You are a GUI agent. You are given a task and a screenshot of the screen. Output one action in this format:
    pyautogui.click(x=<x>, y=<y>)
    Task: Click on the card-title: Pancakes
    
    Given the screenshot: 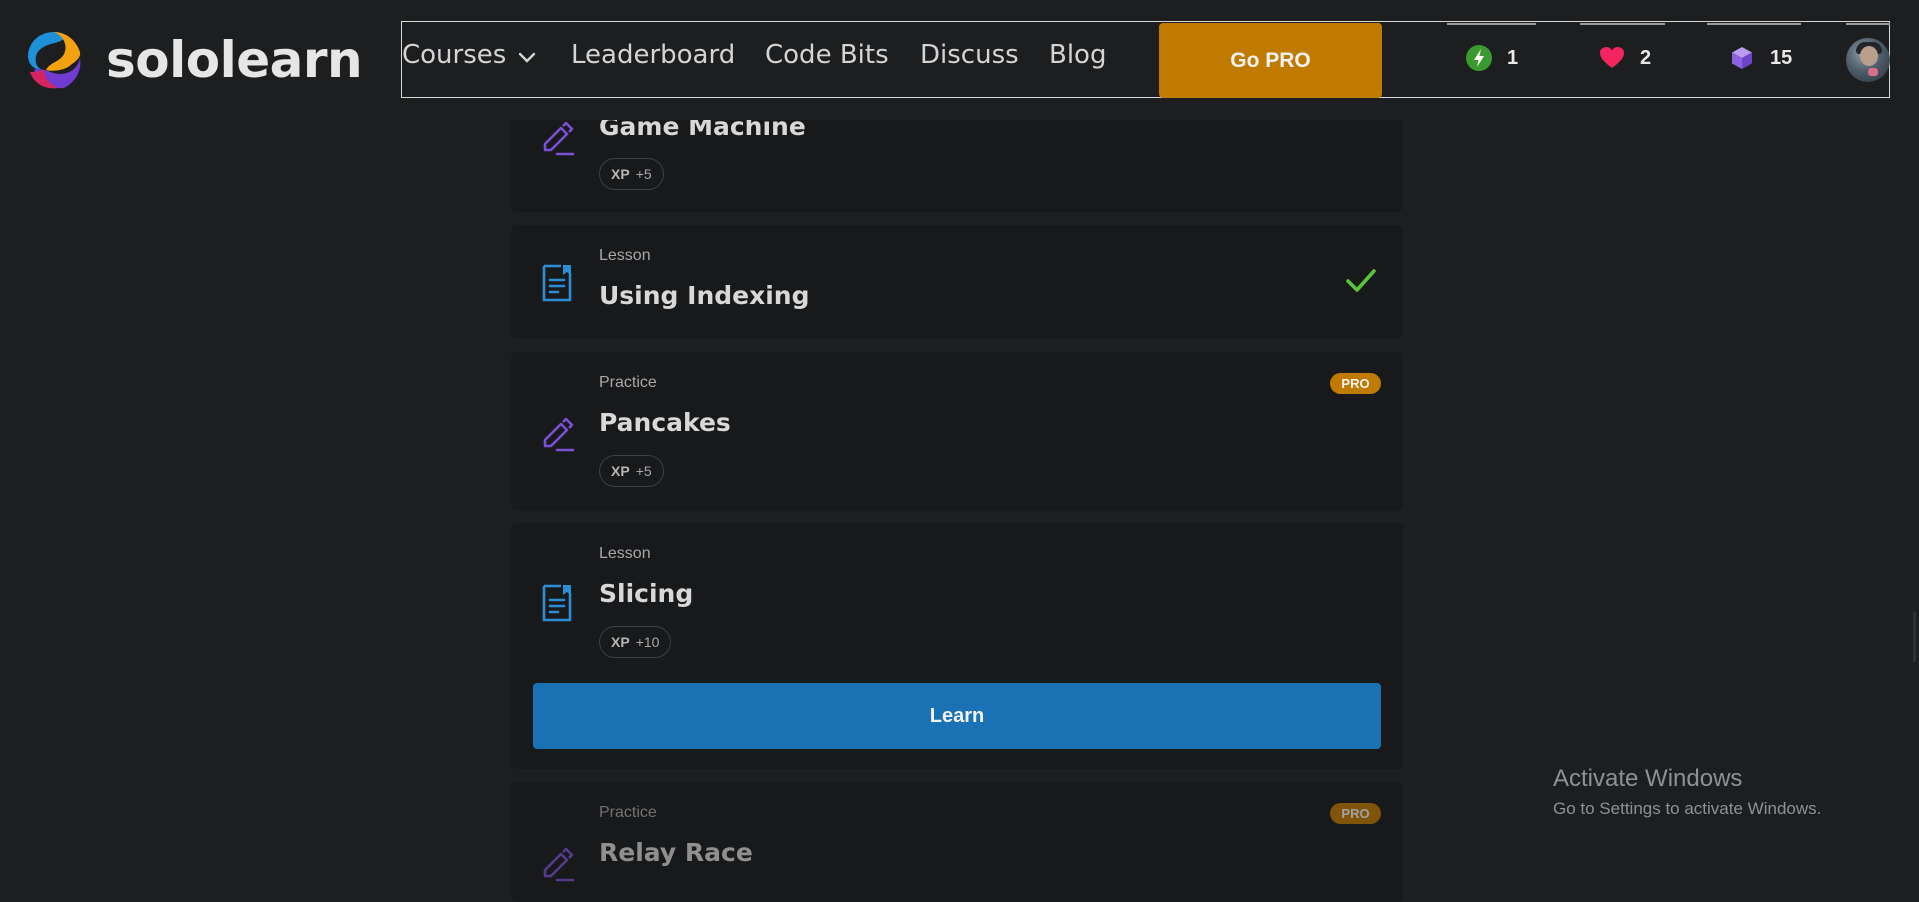 What is the action you would take?
    pyautogui.click(x=665, y=422)
    